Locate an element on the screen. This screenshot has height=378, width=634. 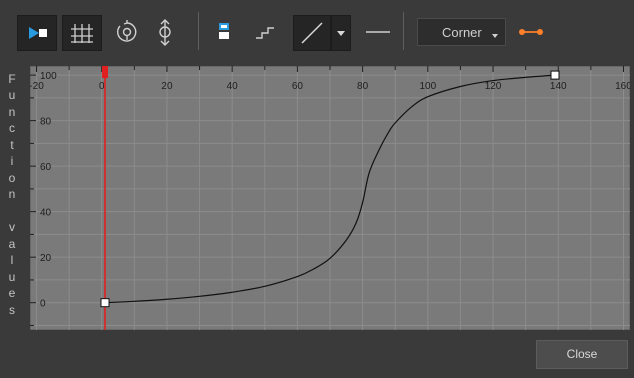
linear-icon is located at coordinates (312, 33).